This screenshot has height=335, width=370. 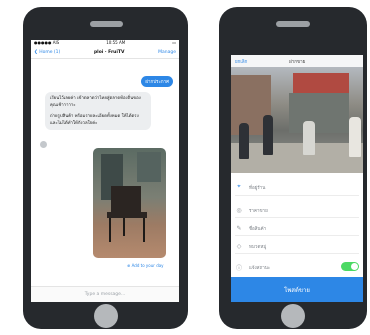 What do you see at coordinates (321, 83) in the screenshot?
I see `photo-awning` at bounding box center [321, 83].